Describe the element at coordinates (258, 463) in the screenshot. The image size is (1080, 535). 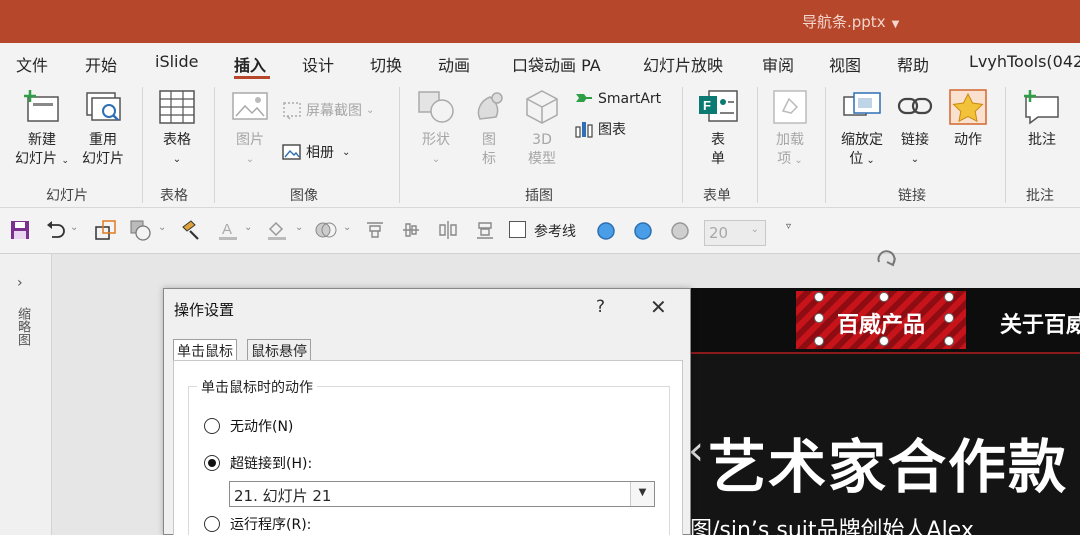
I see `option-hyperlink: 超链接到(H):` at that location.